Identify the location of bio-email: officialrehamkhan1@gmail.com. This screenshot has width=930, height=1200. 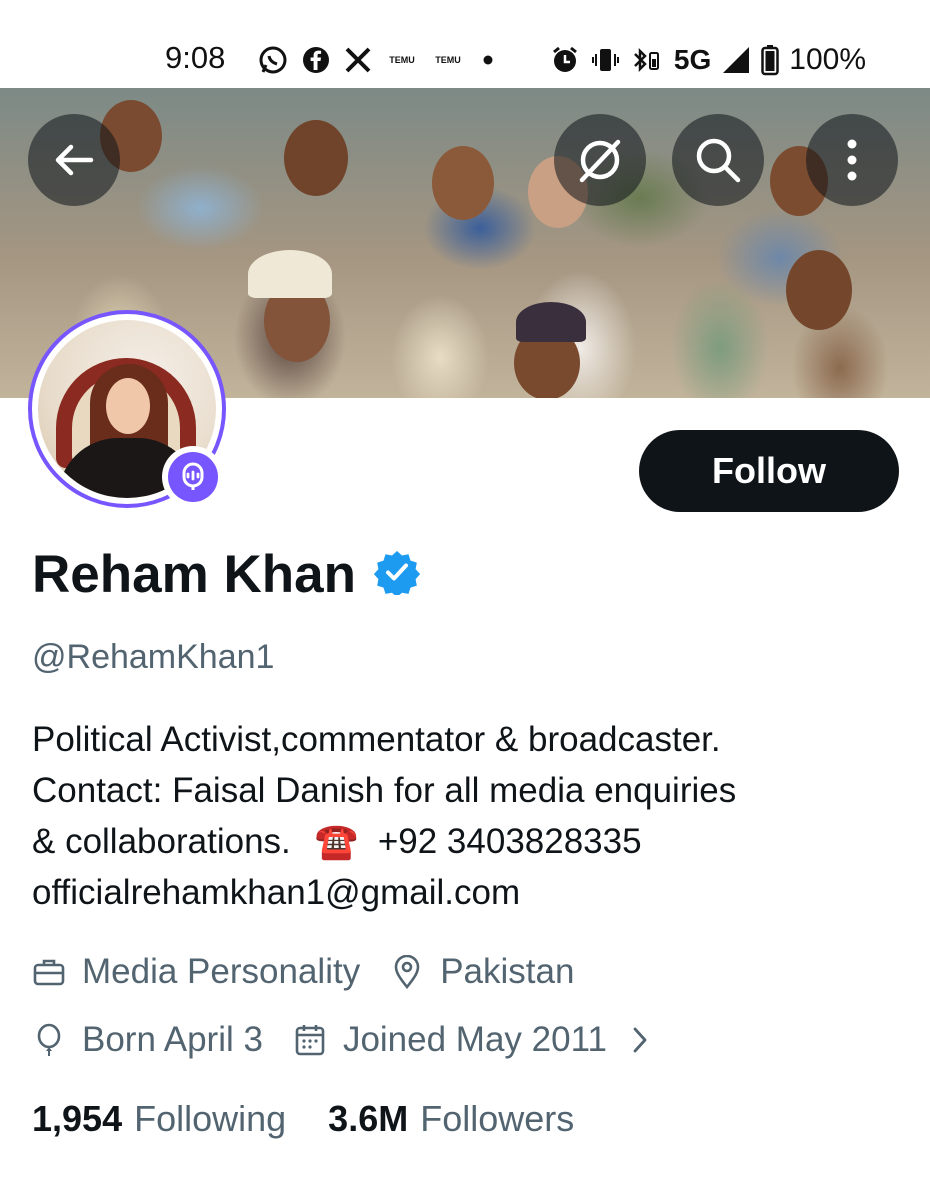
(276, 892).